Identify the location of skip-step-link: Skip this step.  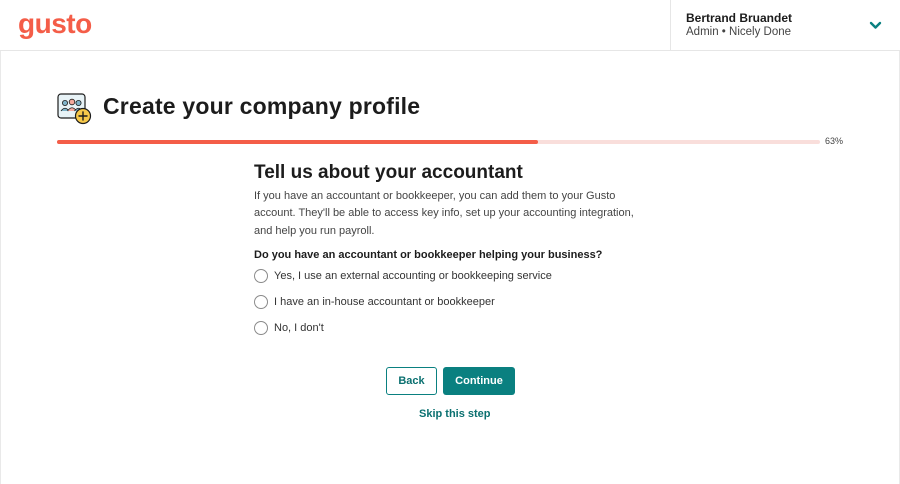
(455, 414).